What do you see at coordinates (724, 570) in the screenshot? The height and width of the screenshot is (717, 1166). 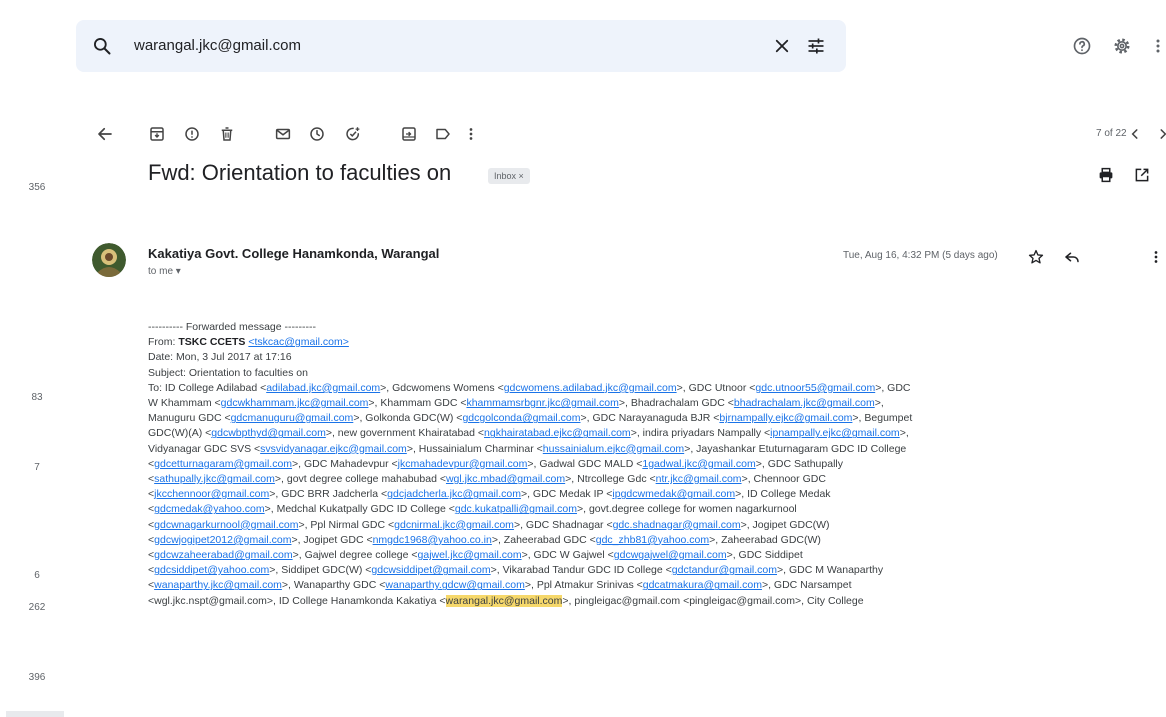 I see `recipient-email-link: gdctandur@gmail.com` at bounding box center [724, 570].